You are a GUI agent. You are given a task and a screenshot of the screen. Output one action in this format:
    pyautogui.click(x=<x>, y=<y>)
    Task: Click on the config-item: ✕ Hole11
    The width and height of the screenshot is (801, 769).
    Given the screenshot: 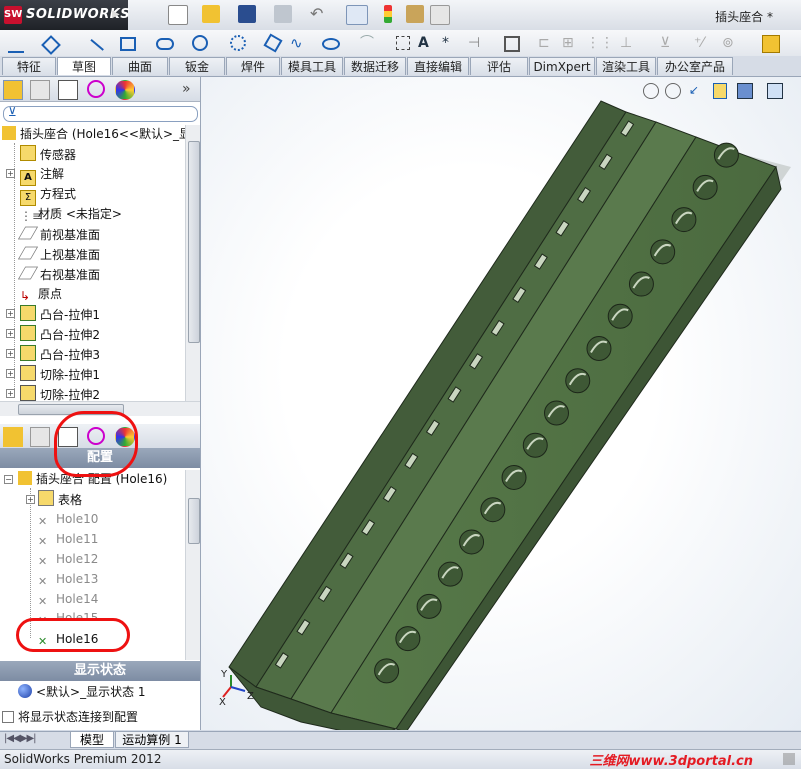 What is the action you would take?
    pyautogui.click(x=68, y=539)
    